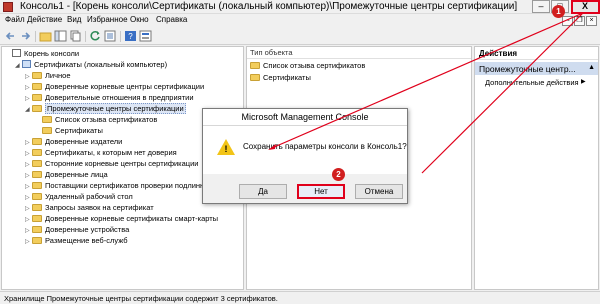 Image resolution: width=600 pixels, height=304 pixels. Describe the element at coordinates (591, 21) in the screenshot. I see `mdi-close-button: ×` at that location.